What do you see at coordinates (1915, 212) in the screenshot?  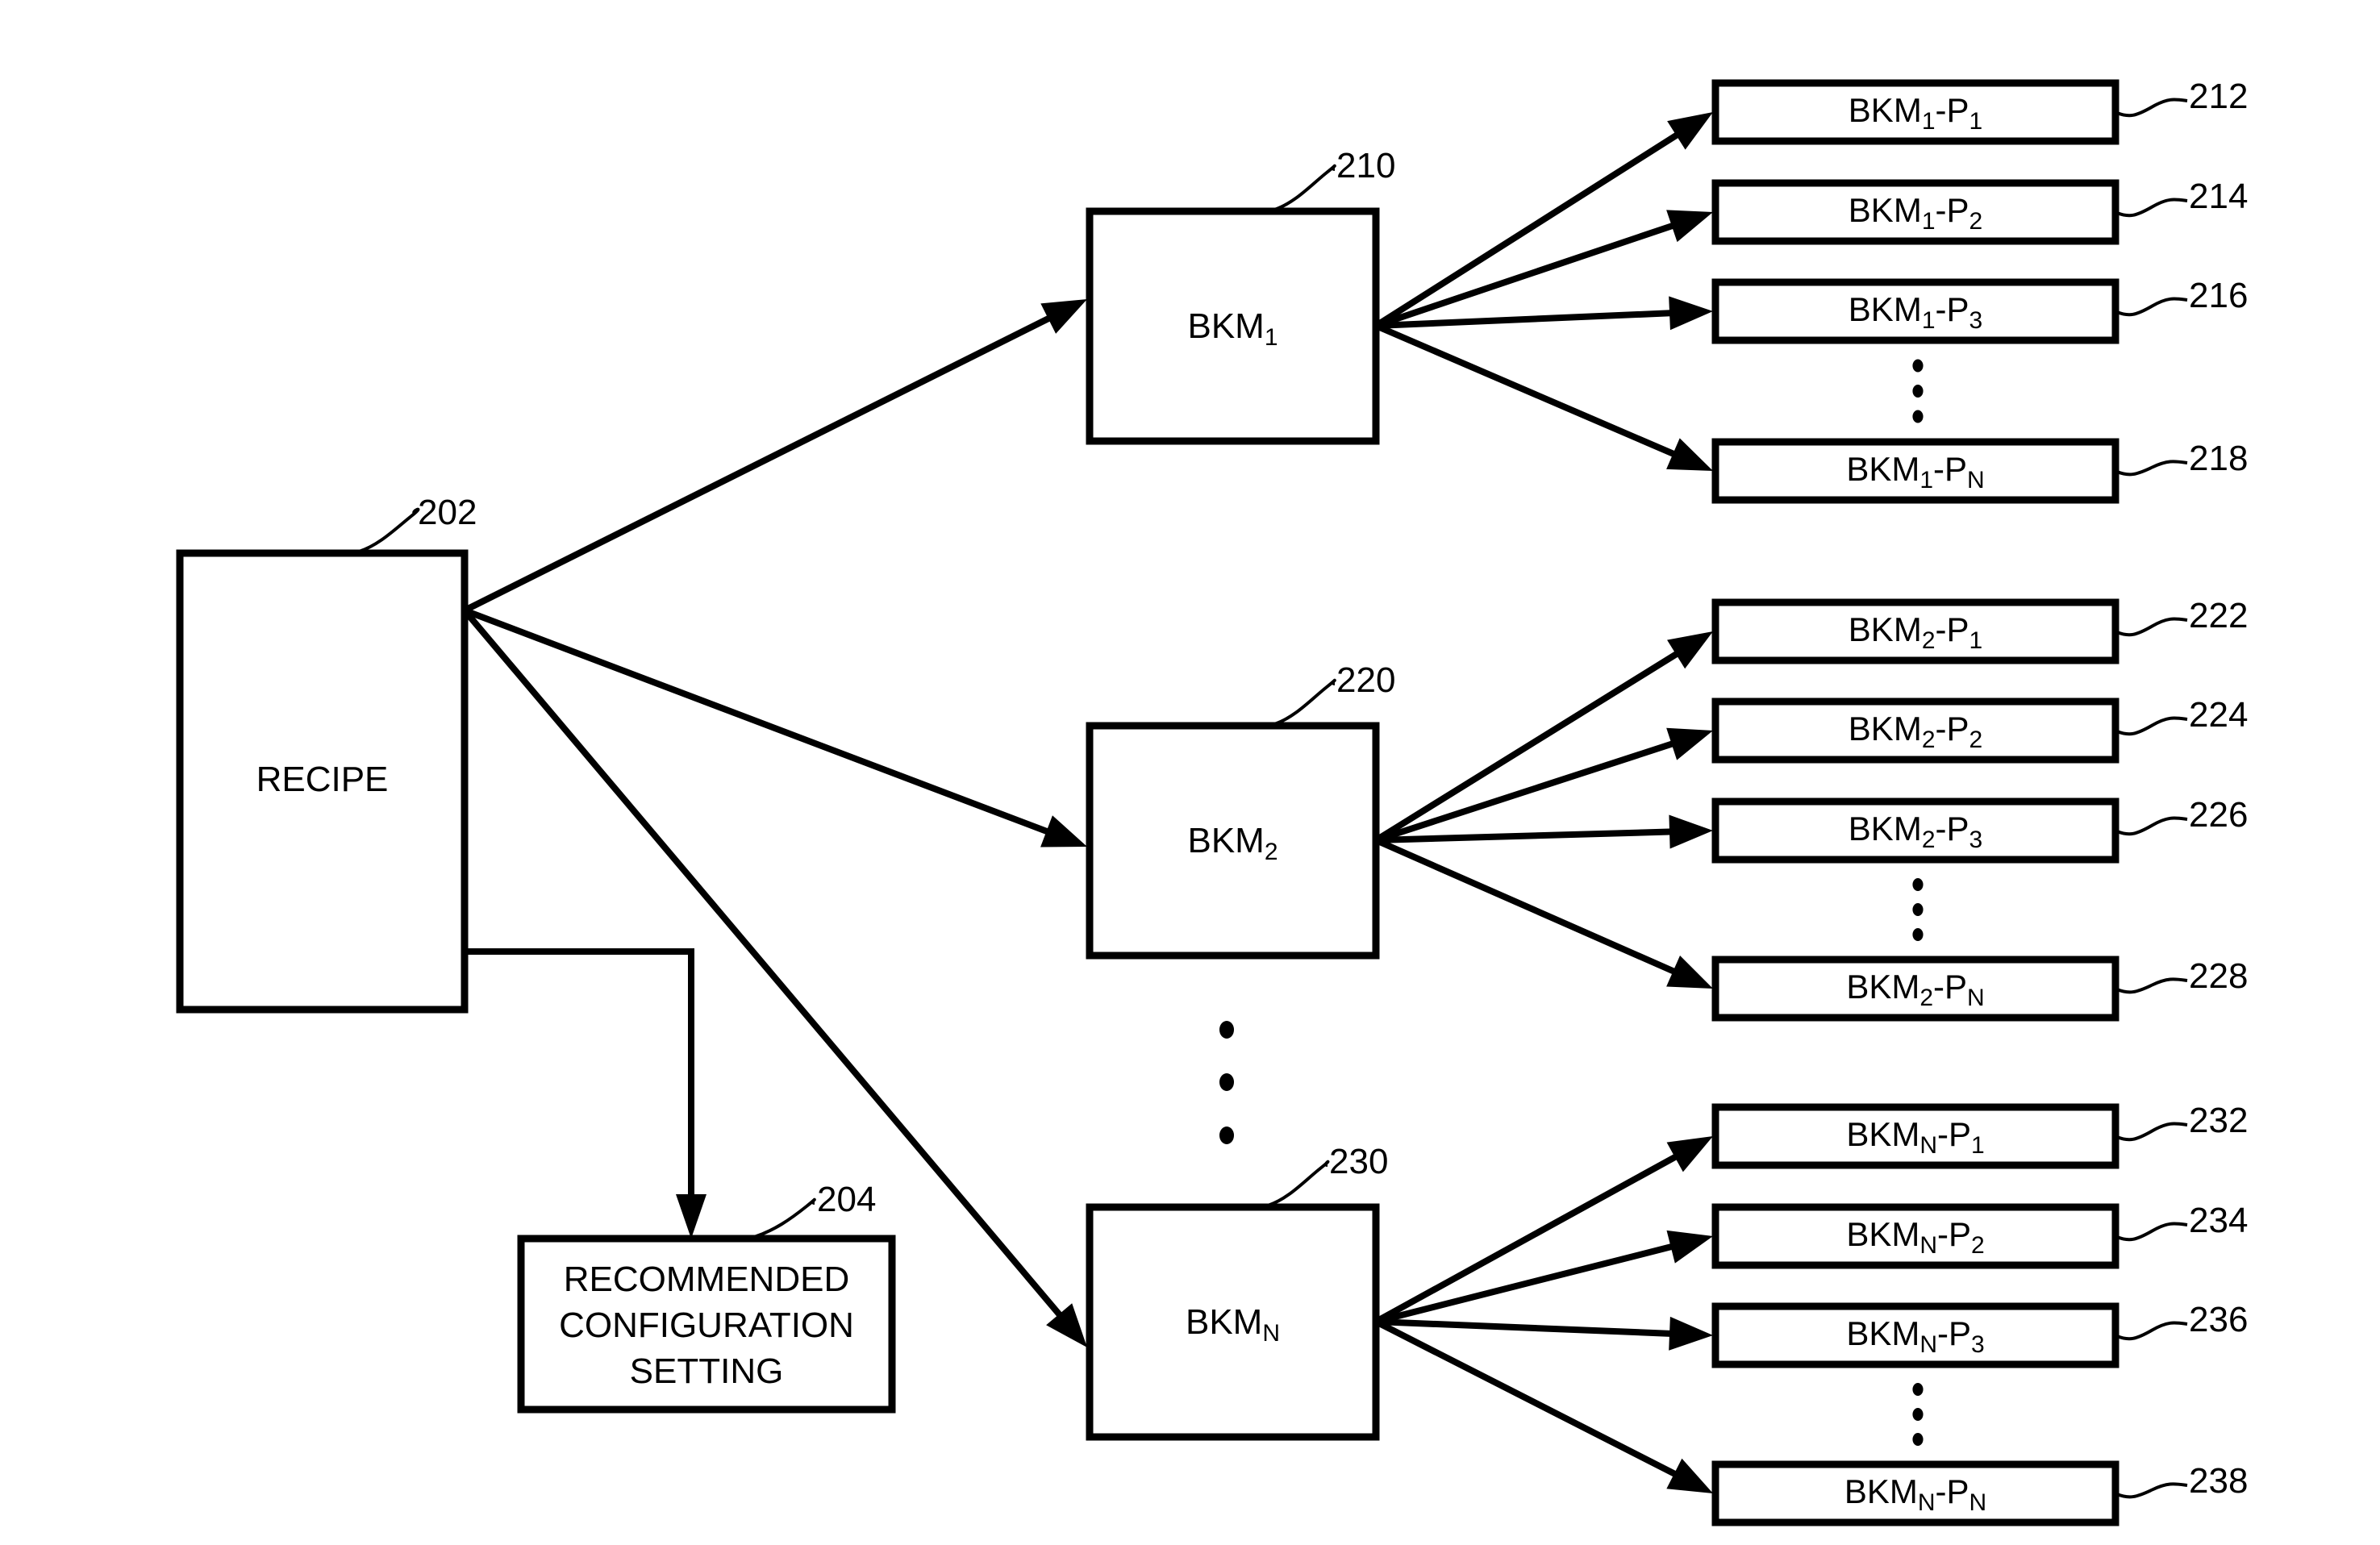 I see `bkm-1-p2-box: BKM1-P2` at bounding box center [1915, 212].